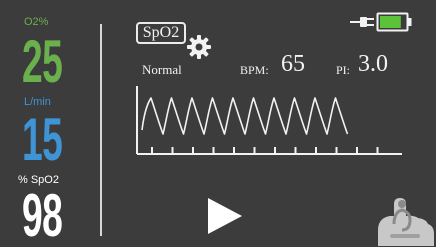 The width and height of the screenshot is (436, 247). I want to click on status-text: Normal, so click(162, 69).